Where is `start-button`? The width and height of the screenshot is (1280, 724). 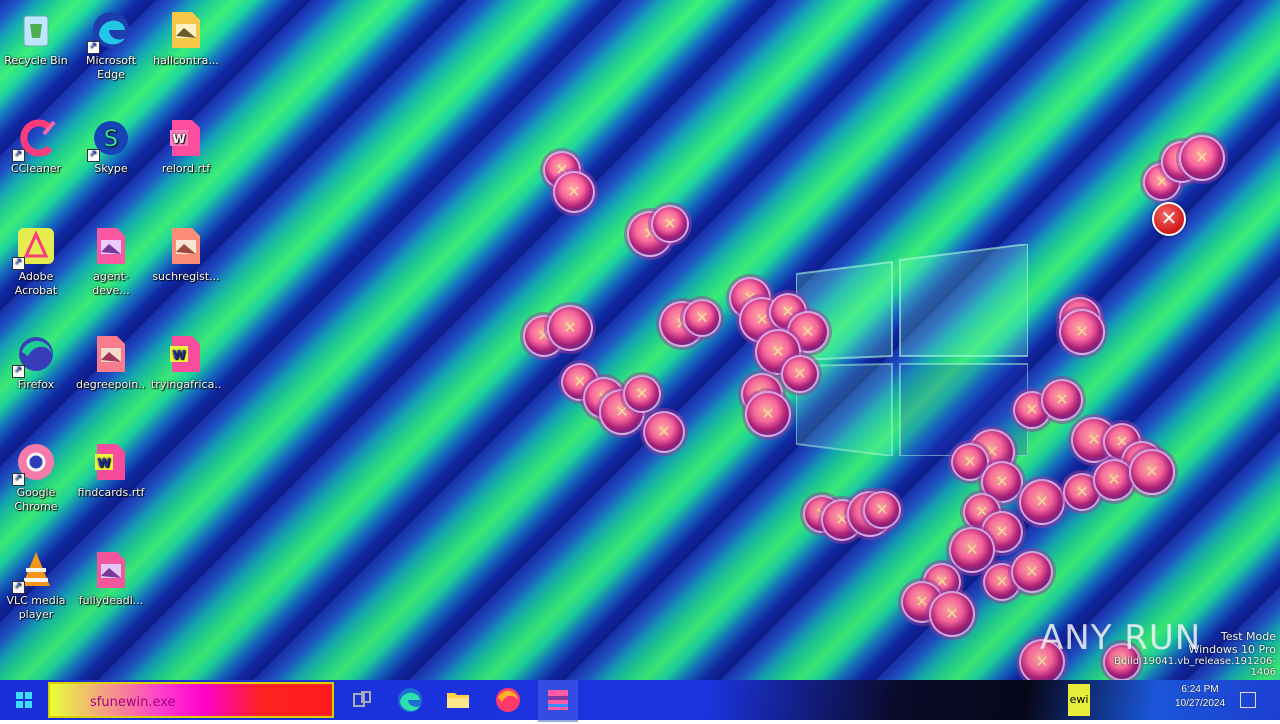
start-button is located at coordinates (24, 700).